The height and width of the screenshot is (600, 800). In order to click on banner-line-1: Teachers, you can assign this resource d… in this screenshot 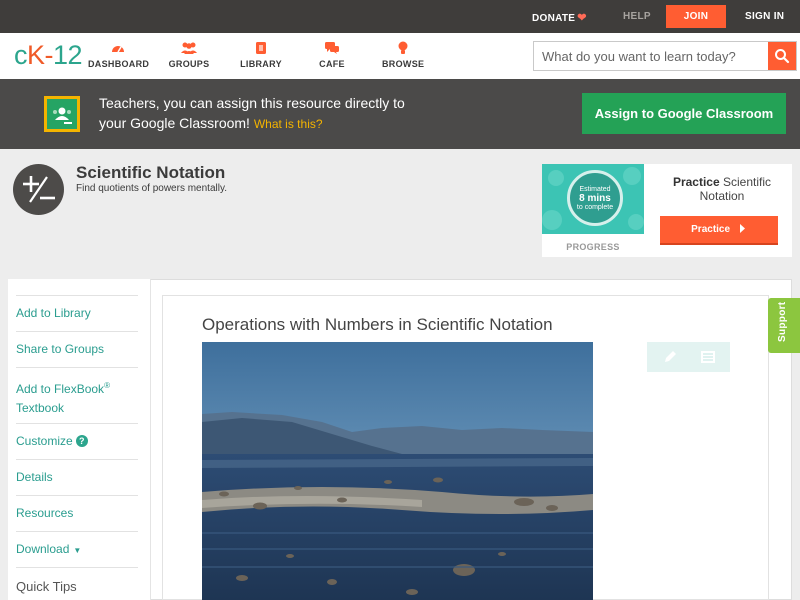, I will do `click(252, 103)`.